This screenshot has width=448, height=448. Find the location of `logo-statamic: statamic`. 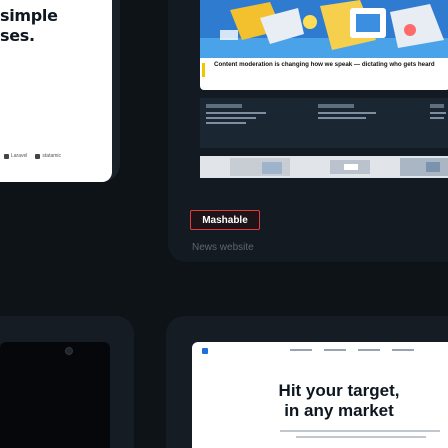

logo-statamic: statamic is located at coordinates (48, 156).